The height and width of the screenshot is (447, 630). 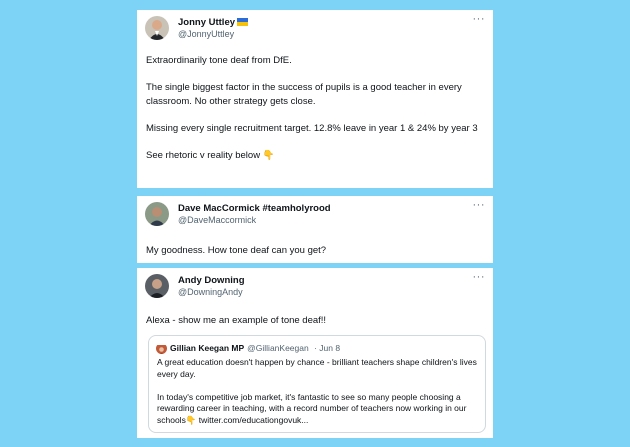 What do you see at coordinates (217, 220) in the screenshot?
I see `author-handle: @DaveMaccormick` at bounding box center [217, 220].